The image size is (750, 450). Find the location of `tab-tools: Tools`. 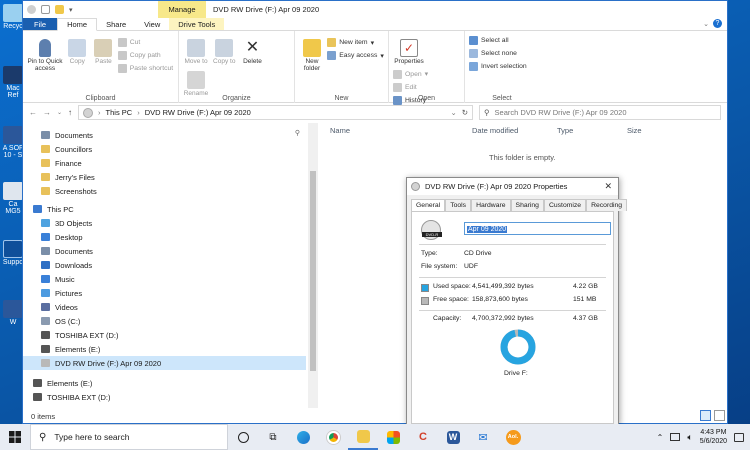

tab-tools: Tools is located at coordinates (458, 205).